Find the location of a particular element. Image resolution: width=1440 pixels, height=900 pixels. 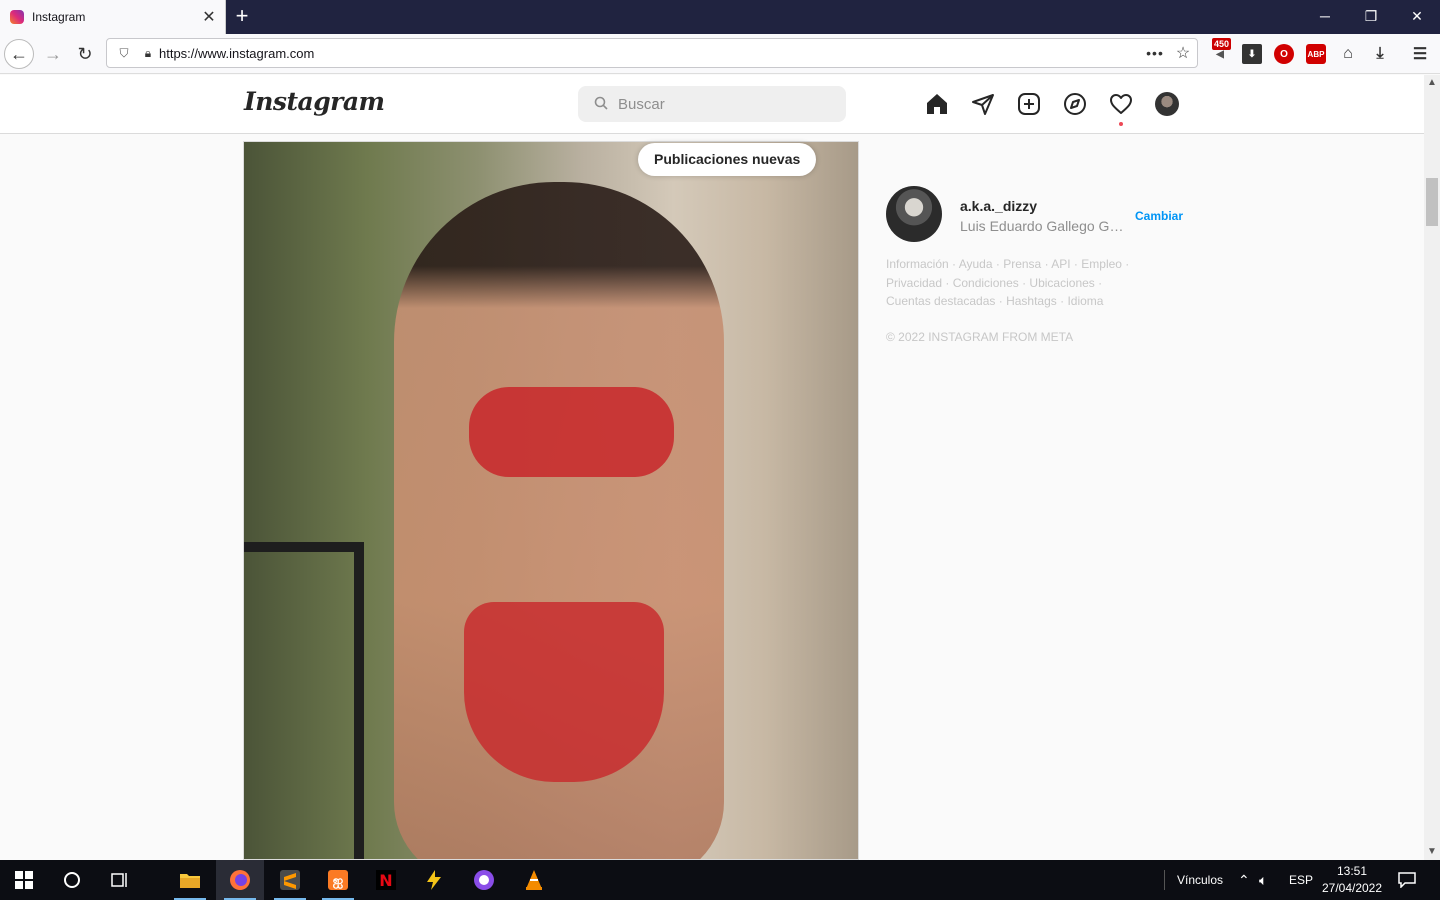

explore-compass-icon is located at coordinates (1075, 104).